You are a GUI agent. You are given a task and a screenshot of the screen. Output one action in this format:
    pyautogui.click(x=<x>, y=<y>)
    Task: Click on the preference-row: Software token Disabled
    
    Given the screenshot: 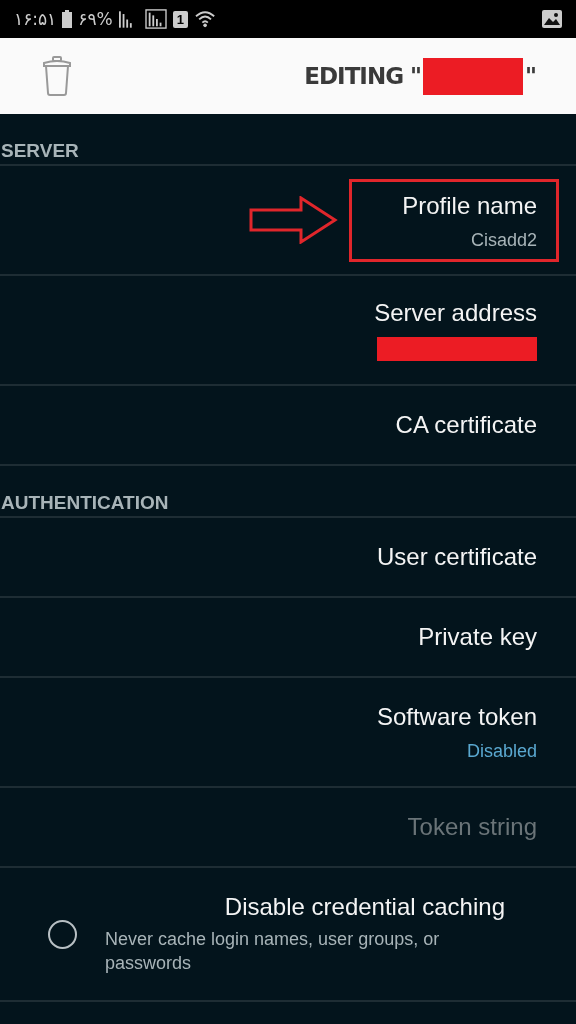 What is the action you would take?
    pyautogui.click(x=288, y=733)
    